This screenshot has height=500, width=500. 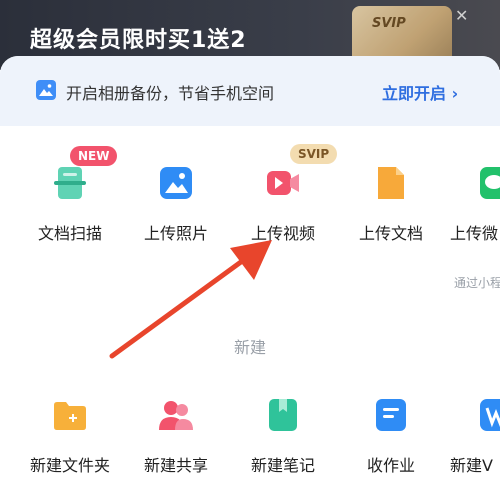 I want to click on wechat-icon, so click(x=488, y=183).